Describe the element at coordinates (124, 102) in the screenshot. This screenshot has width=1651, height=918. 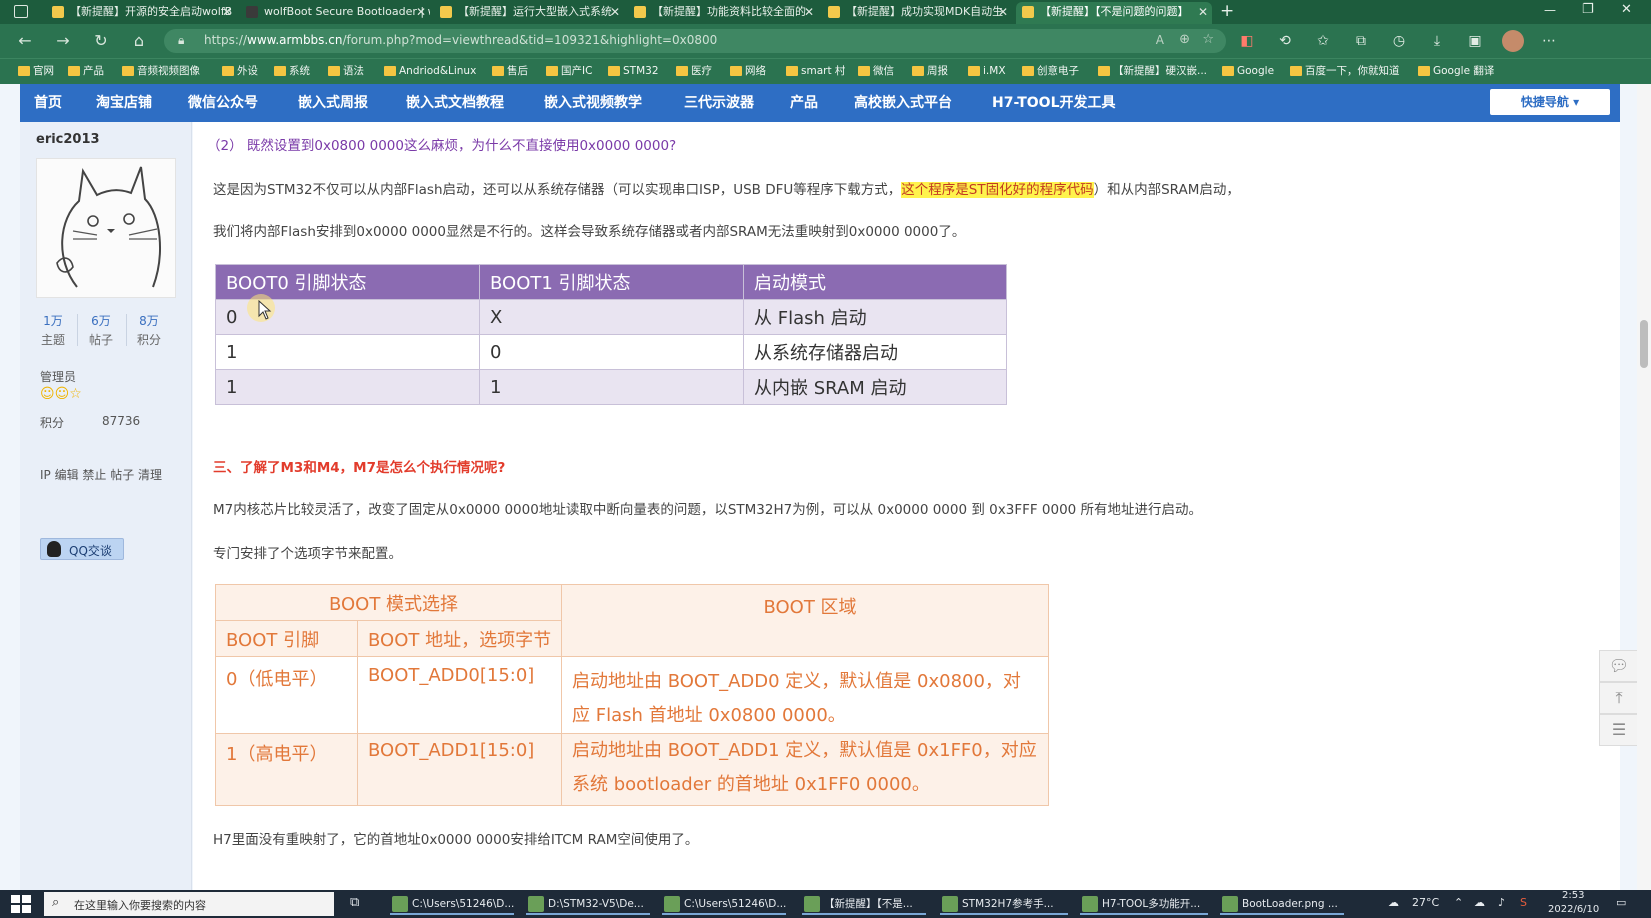
I see `nav-item-taobao: 淘宝店铺` at that location.